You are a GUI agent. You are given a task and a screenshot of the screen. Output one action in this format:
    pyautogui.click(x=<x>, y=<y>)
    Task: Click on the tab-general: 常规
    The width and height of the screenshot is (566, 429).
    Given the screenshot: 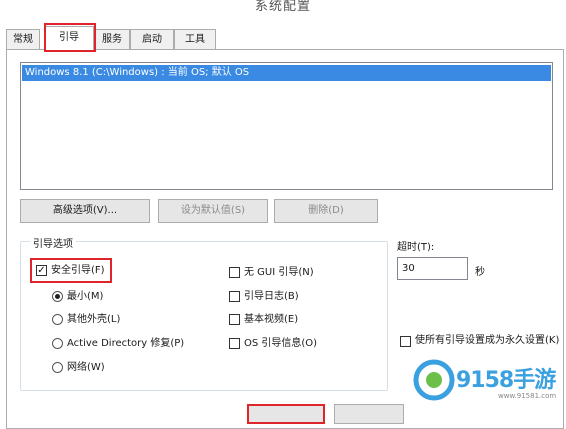 What is the action you would take?
    pyautogui.click(x=23, y=39)
    